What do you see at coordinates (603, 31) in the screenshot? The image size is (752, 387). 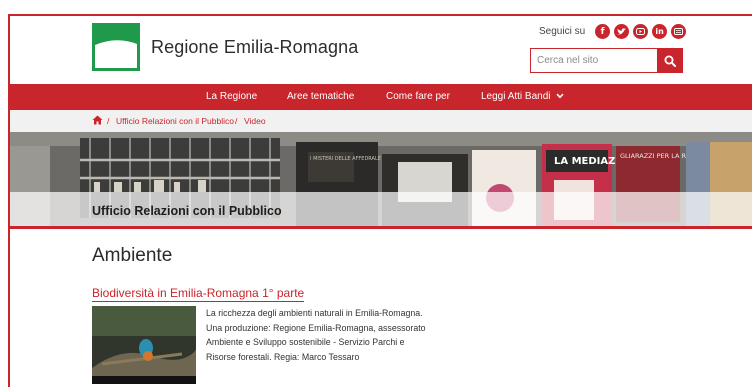 I see `facebook-icon: f` at bounding box center [603, 31].